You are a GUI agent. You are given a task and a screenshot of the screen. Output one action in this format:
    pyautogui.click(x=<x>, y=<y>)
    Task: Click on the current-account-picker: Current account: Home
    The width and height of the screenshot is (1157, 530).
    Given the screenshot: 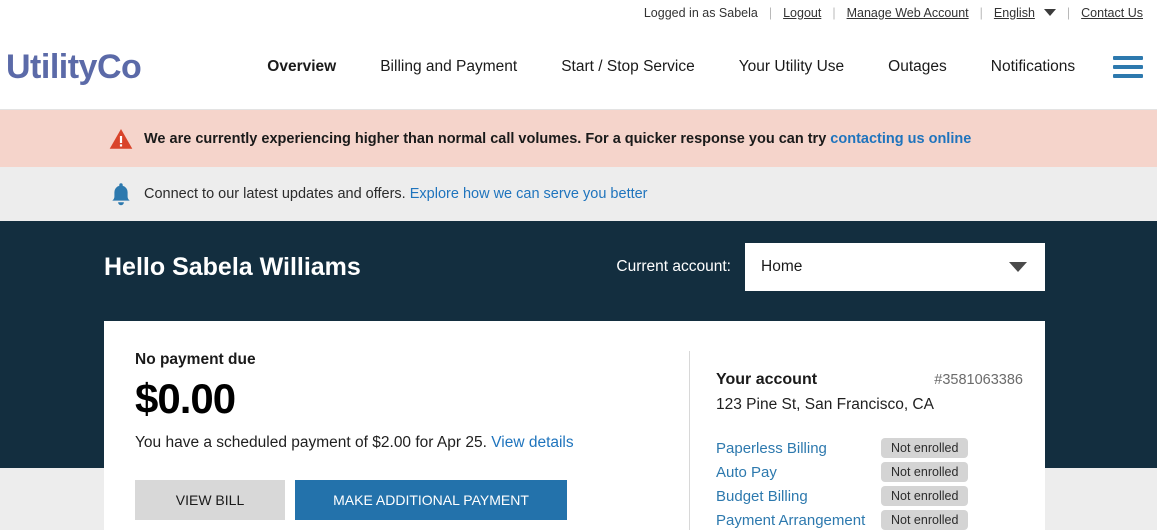 What is the action you would take?
    pyautogui.click(x=830, y=267)
    